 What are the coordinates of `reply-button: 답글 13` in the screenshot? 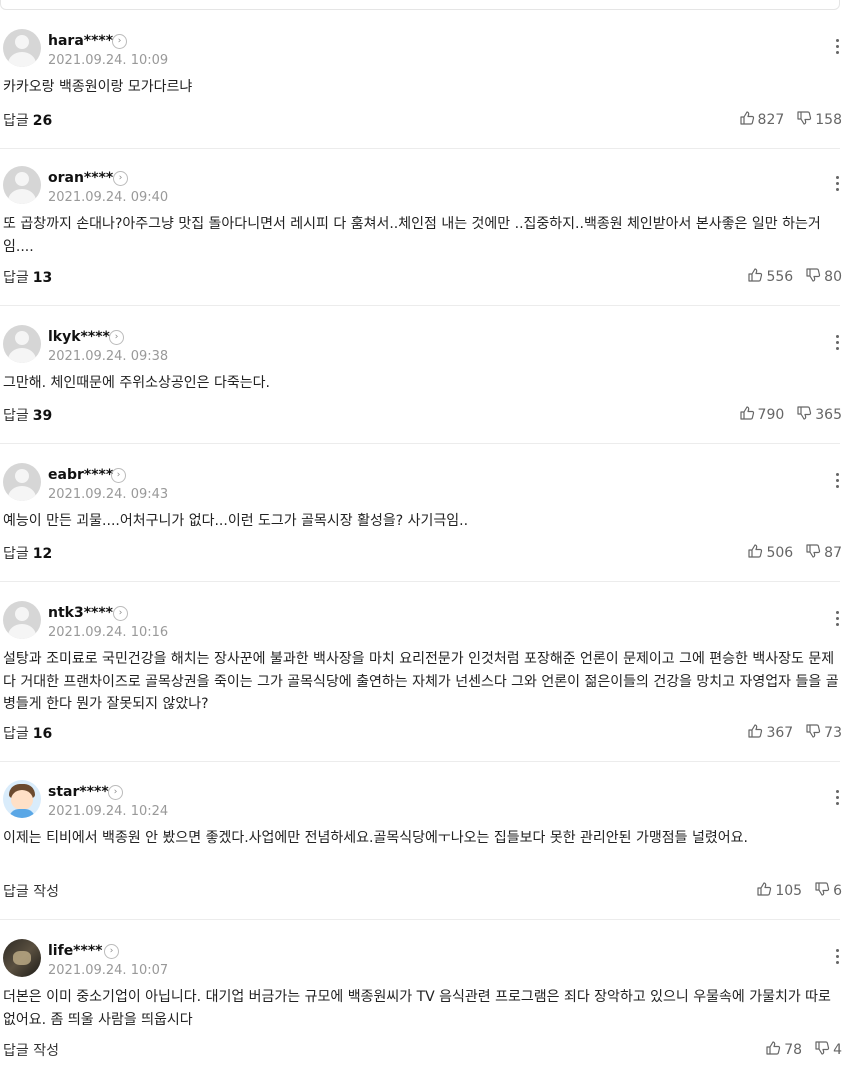 It's located at (27, 277).